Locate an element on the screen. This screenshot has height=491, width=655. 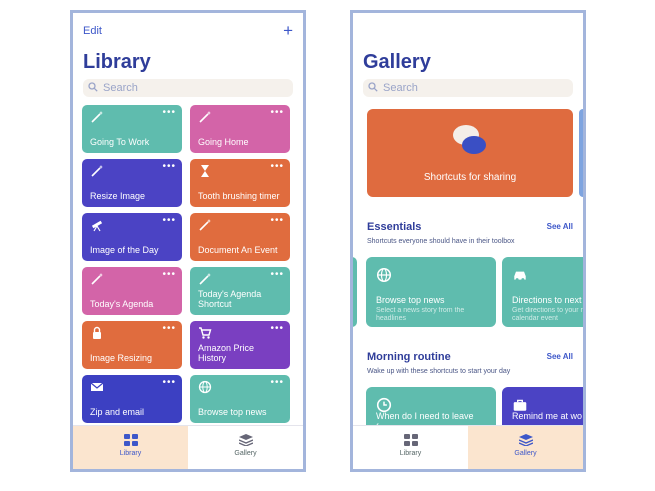
featured-collection-card: Shortcuts for sharing is located at coordinates (470, 153).